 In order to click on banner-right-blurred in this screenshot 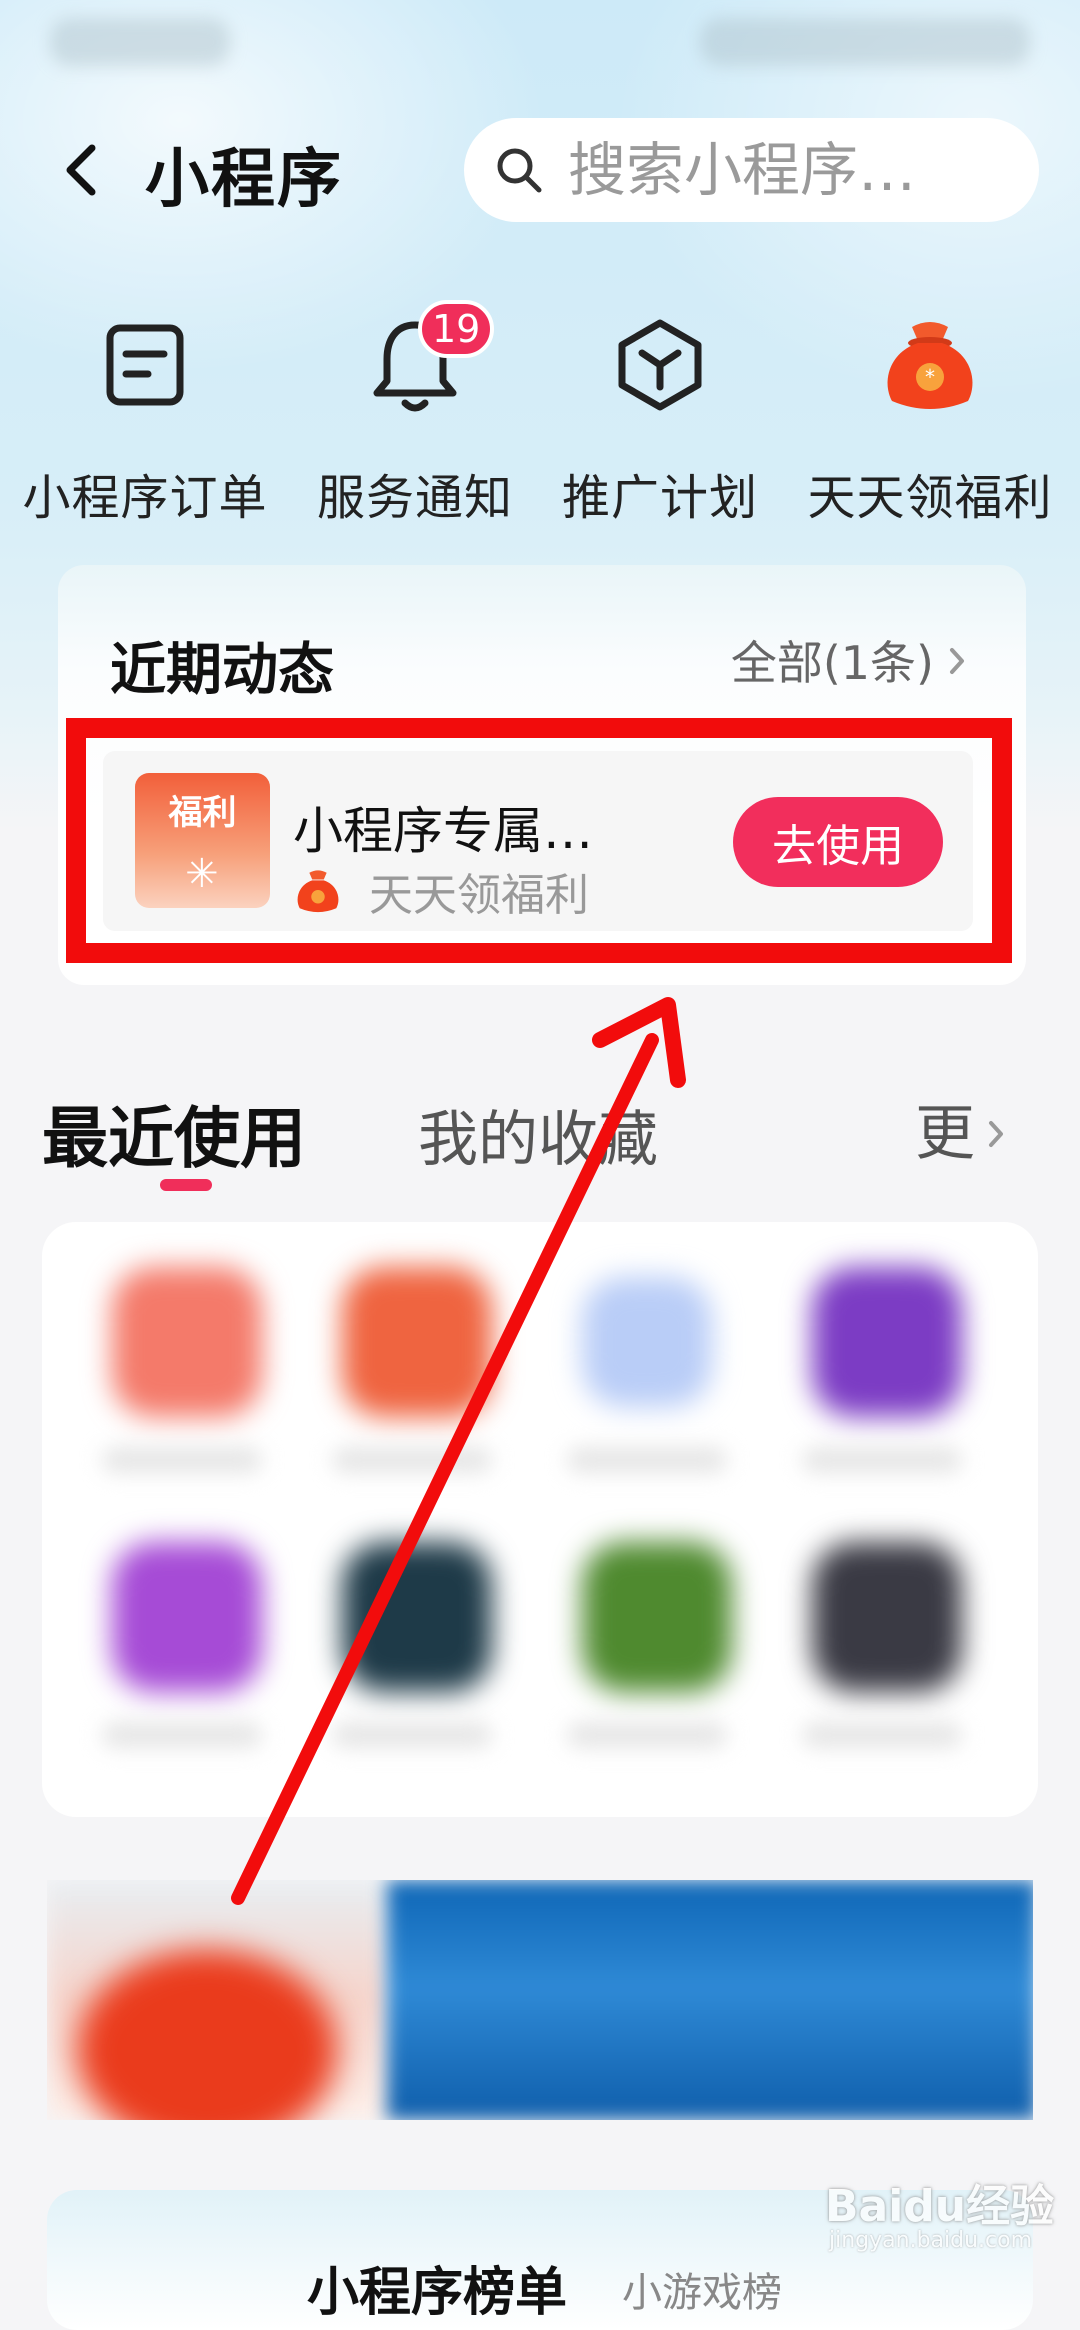, I will do `click(710, 2000)`.